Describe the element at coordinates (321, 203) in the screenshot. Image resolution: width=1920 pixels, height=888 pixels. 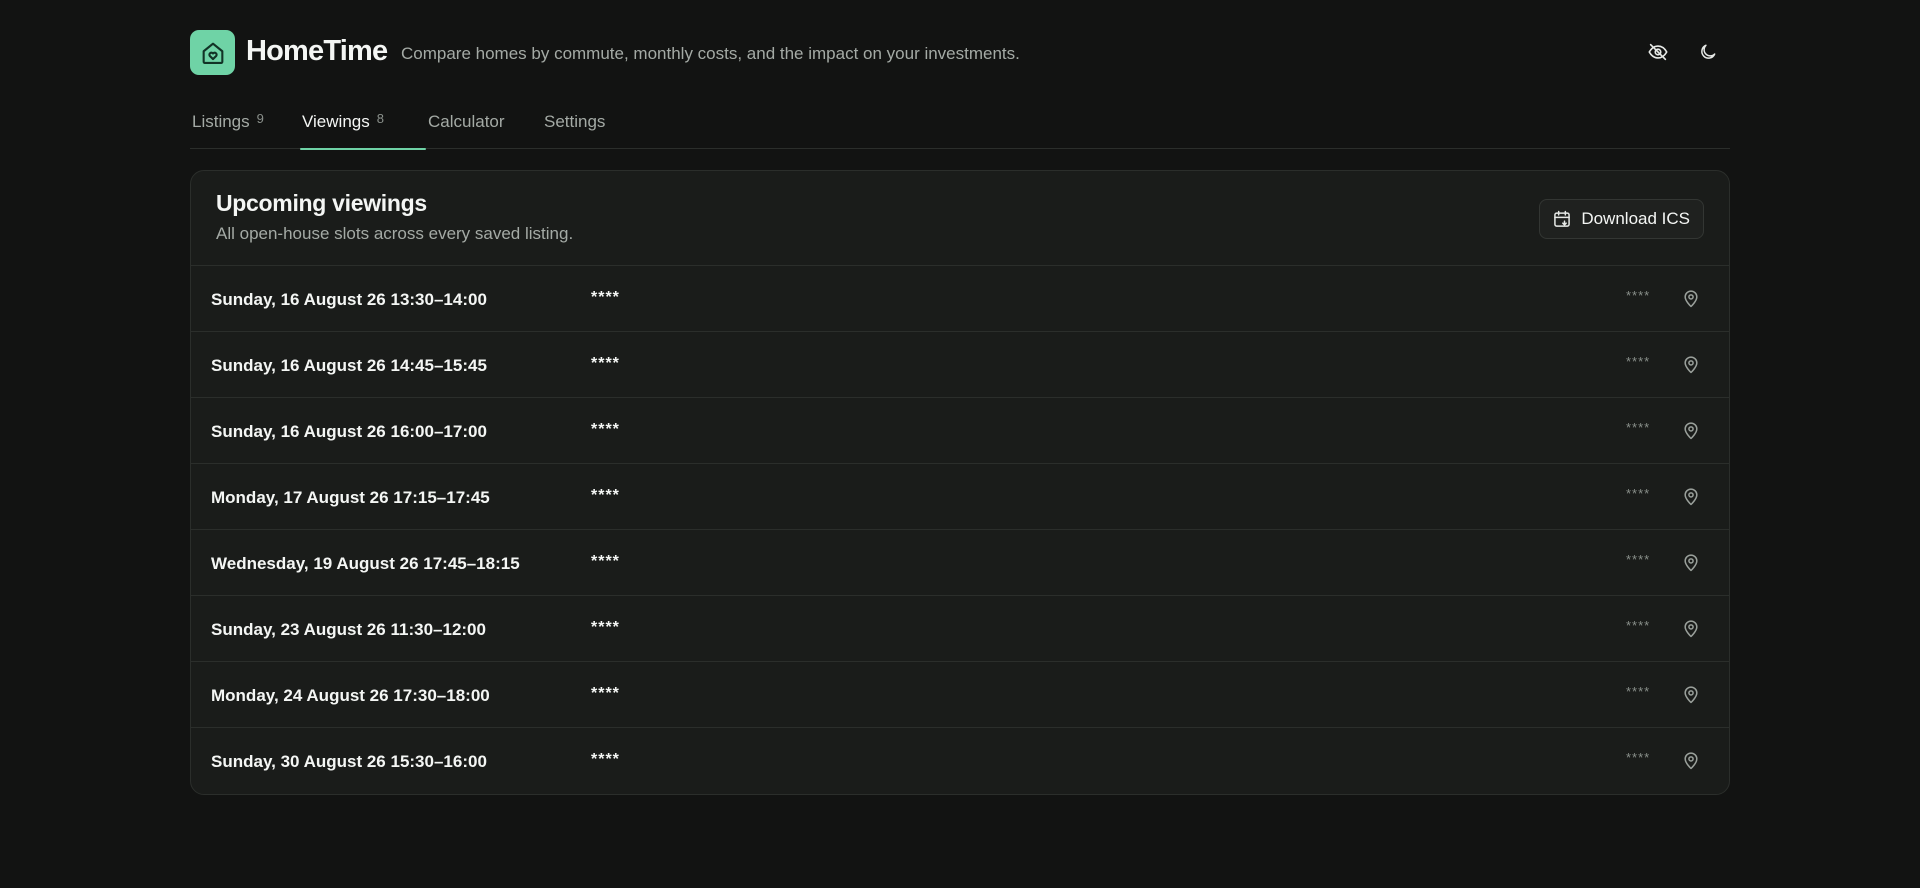
I see `card-title: Upcoming viewings` at that location.